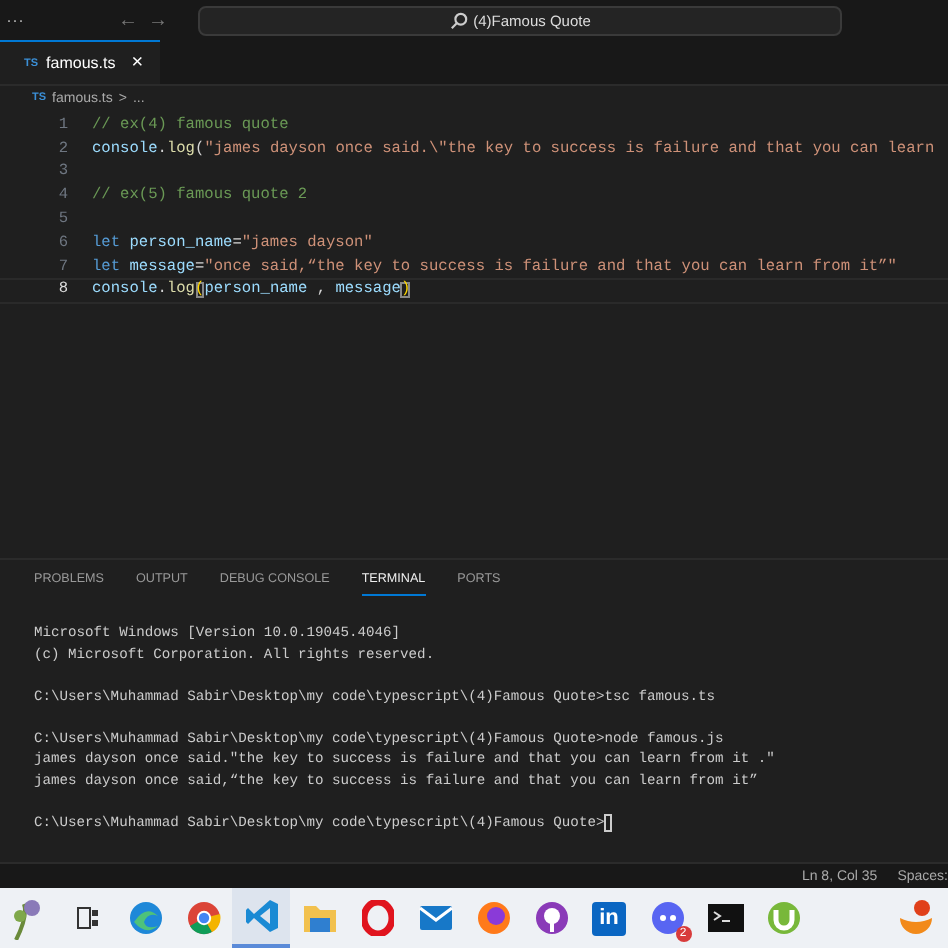 Image resolution: width=948 pixels, height=948 pixels. What do you see at coordinates (158, 20) in the screenshot?
I see `forward-button: →` at bounding box center [158, 20].